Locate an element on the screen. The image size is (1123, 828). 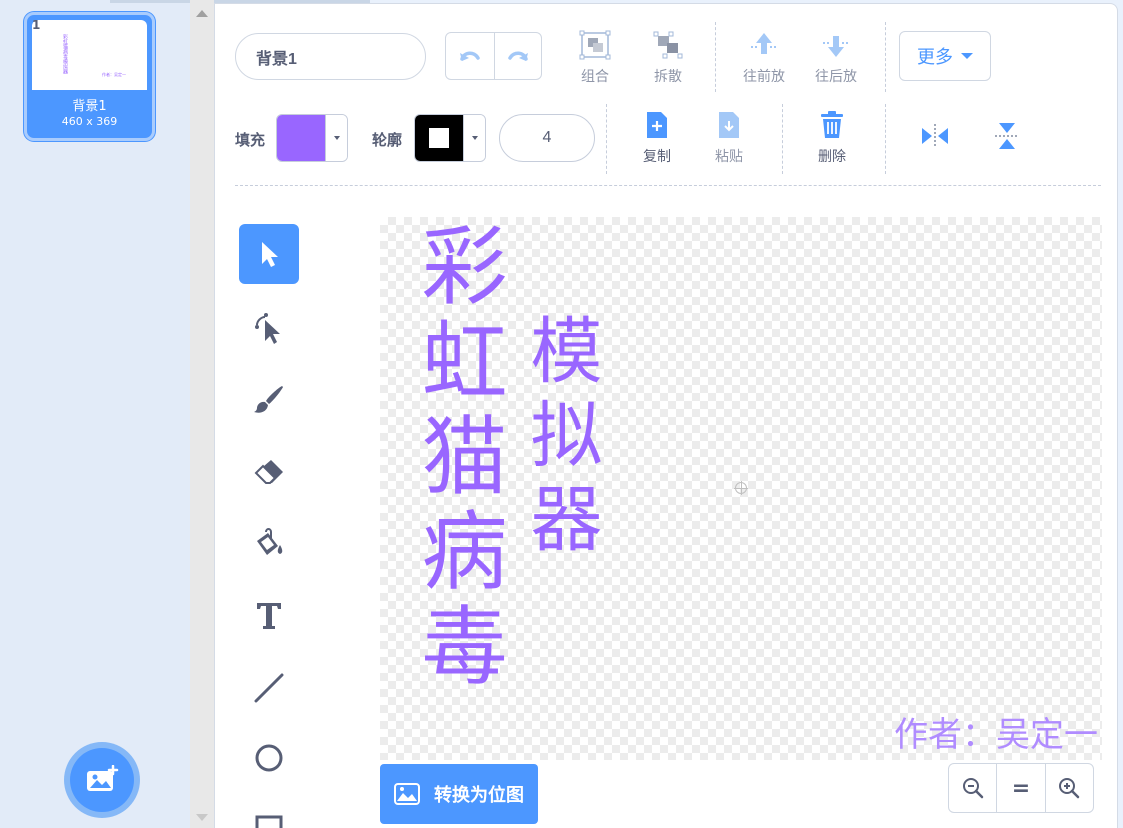
canvas-title-column-1: 彩虹猫病毒 is located at coordinates (456, 458).